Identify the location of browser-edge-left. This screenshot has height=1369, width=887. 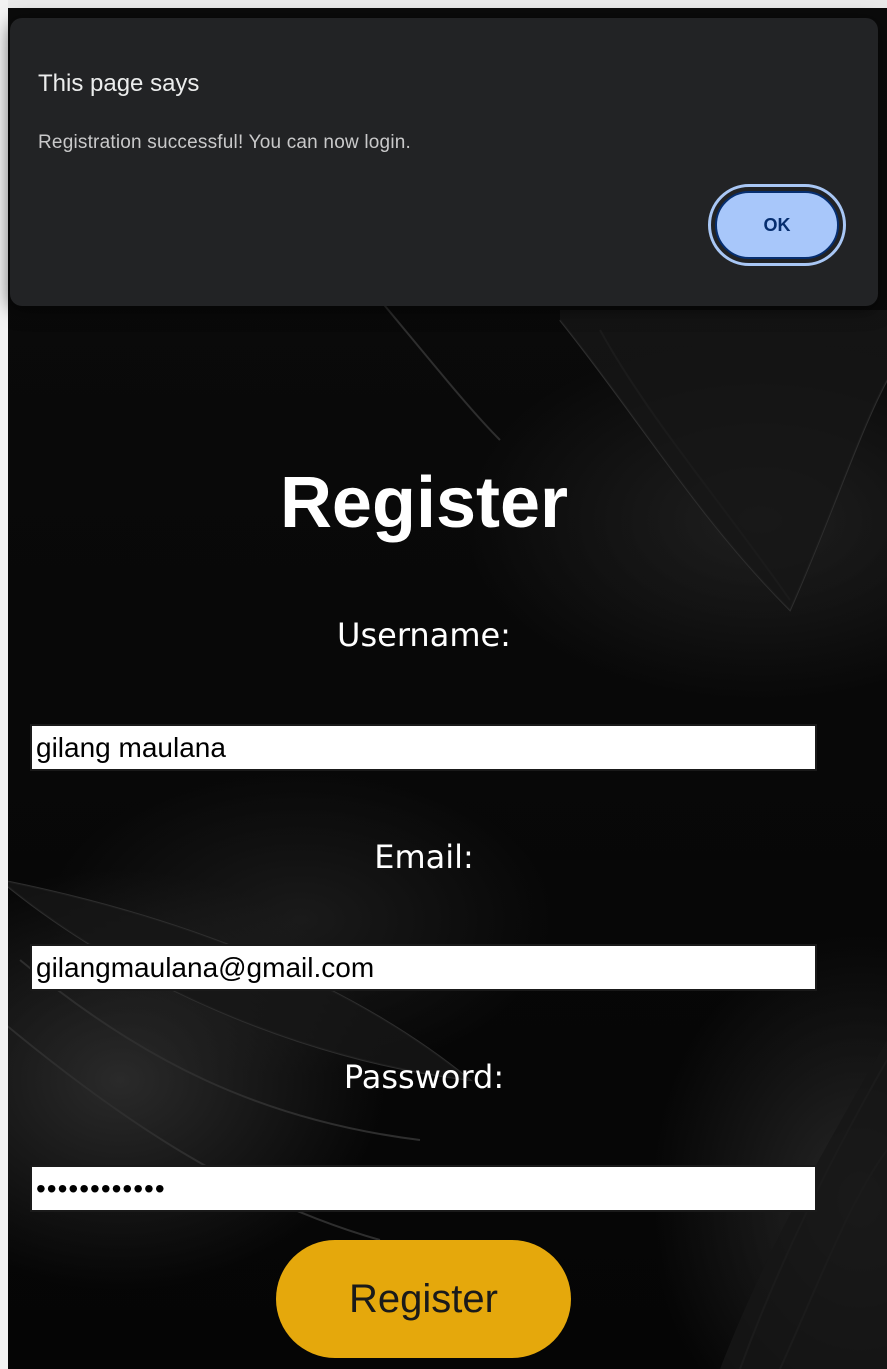
(4, 684).